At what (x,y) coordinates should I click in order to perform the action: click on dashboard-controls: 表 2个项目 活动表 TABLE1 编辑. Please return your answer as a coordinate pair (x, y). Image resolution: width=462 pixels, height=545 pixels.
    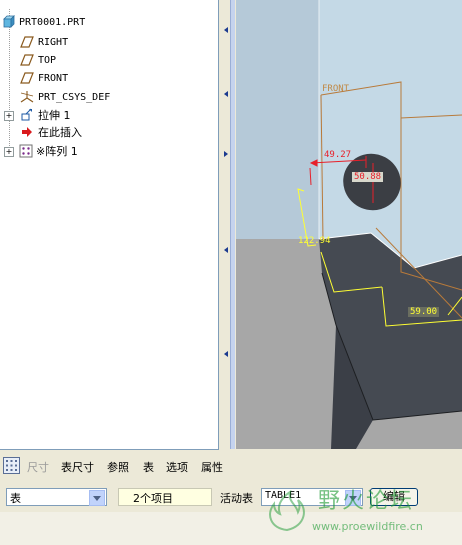
    Looking at the image, I should click on (231, 497).